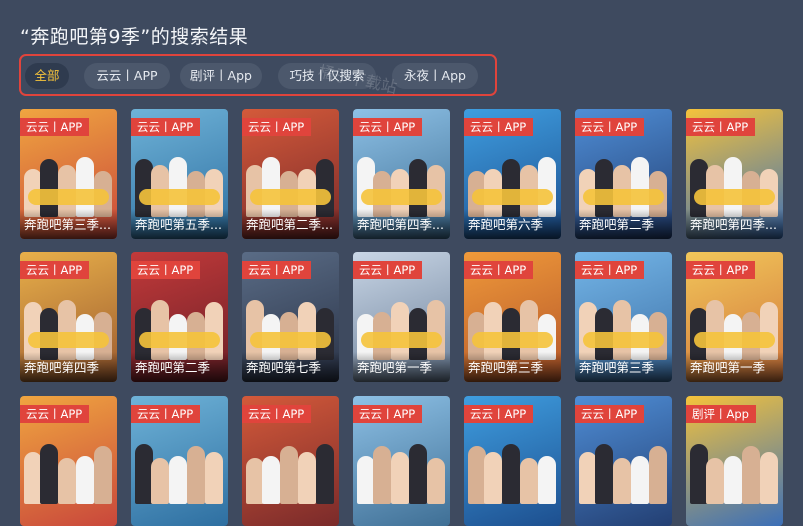 This screenshot has width=803, height=526. I want to click on result-card: 剧评丨App, so click(734, 461).